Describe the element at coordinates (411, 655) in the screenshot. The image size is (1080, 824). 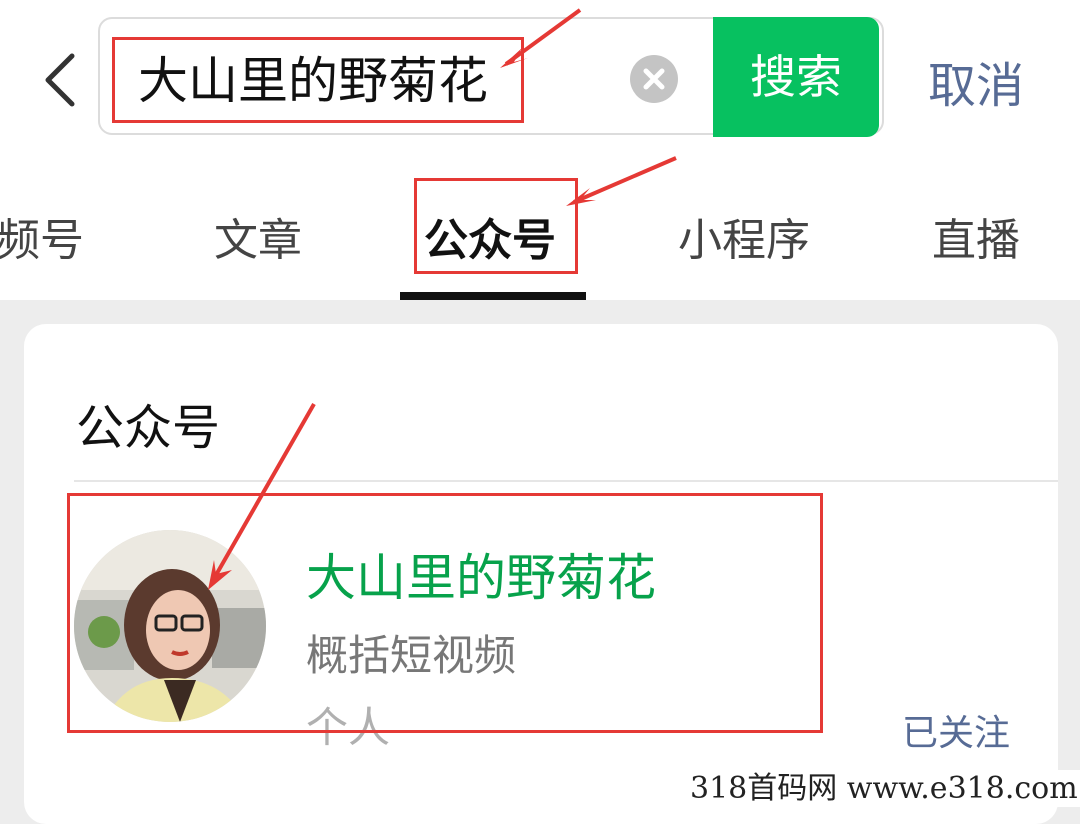
I see `account-description: 概括短视频` at that location.